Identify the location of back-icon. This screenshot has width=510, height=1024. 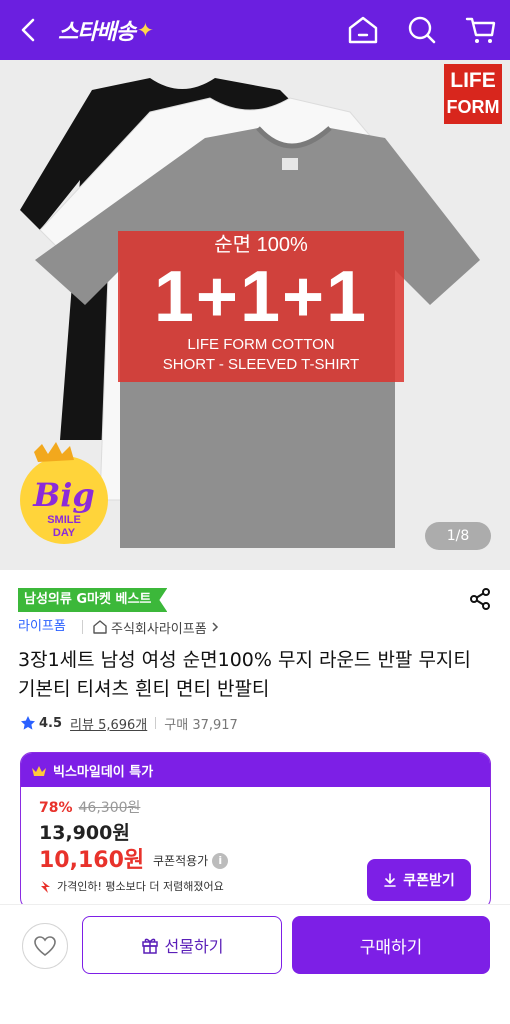
(28, 30).